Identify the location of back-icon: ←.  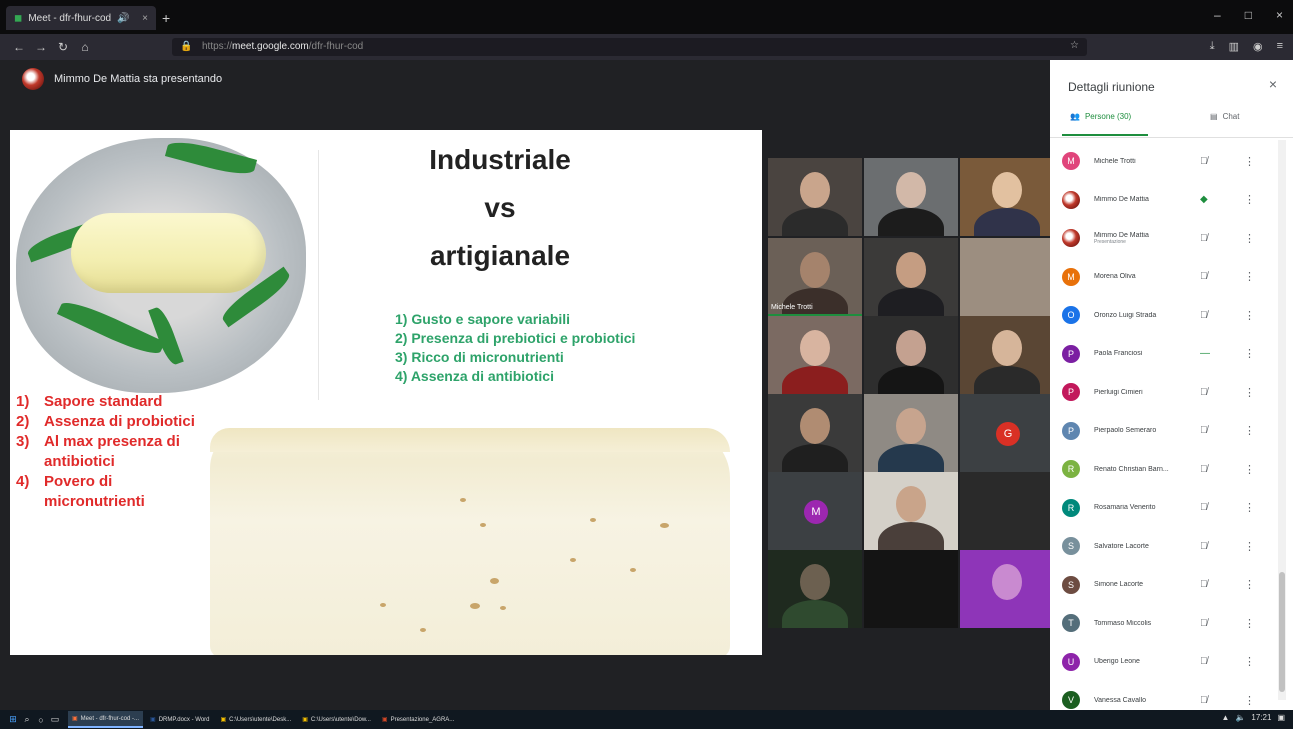
(19, 47).